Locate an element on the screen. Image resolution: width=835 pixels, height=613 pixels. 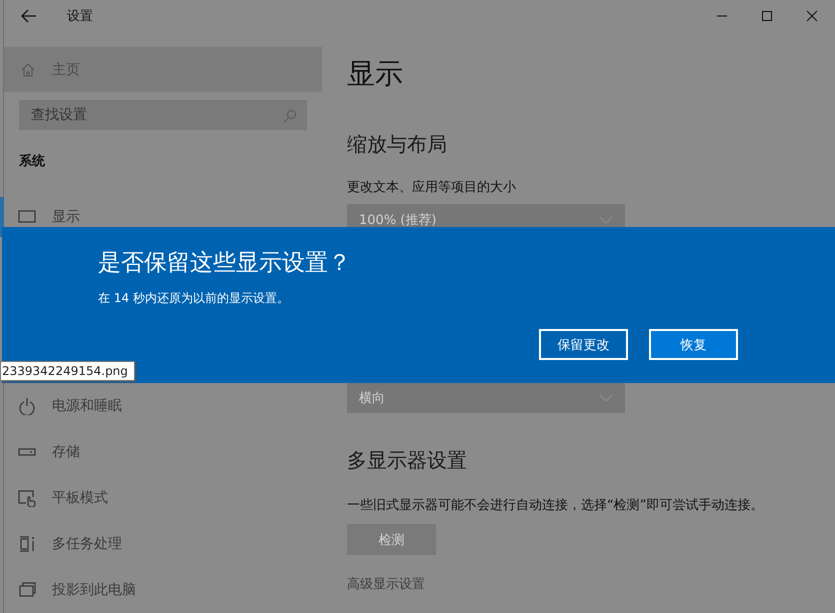
dialog-message: 在 14 秒内还原为以前的显示设置。 is located at coordinates (194, 298).